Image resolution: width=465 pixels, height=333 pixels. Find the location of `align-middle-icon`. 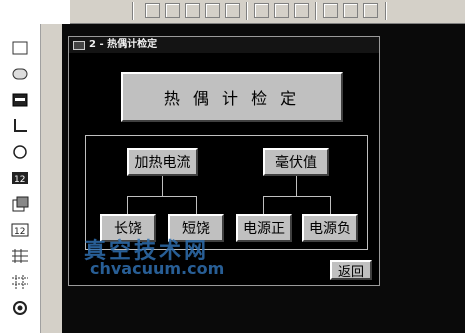

align-middle-icon is located at coordinates (212, 10).